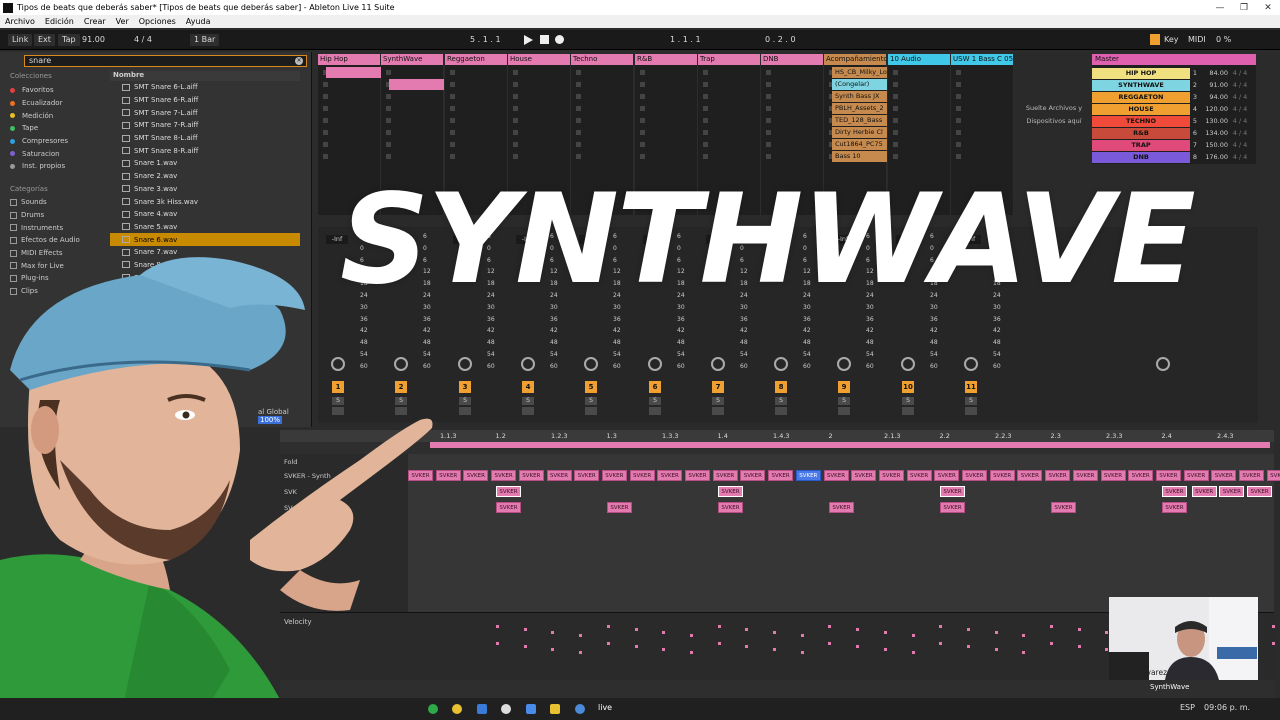 Image resolution: width=1280 pixels, height=720 pixels. I want to click on link-button: Link, so click(20, 40).